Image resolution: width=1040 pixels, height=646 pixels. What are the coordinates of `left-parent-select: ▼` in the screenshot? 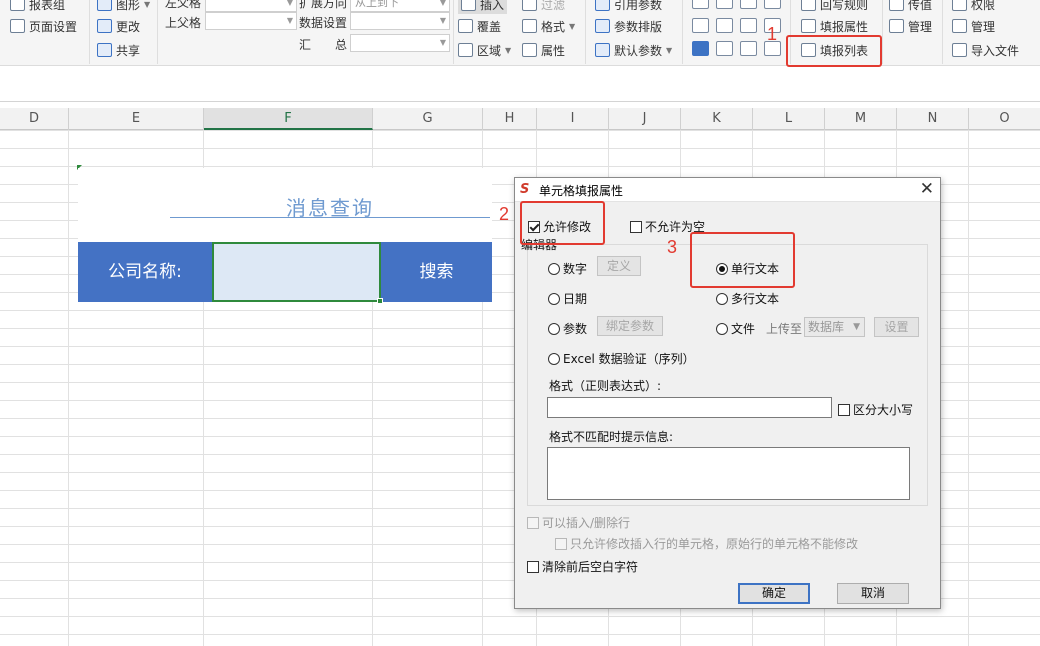 It's located at (251, 6).